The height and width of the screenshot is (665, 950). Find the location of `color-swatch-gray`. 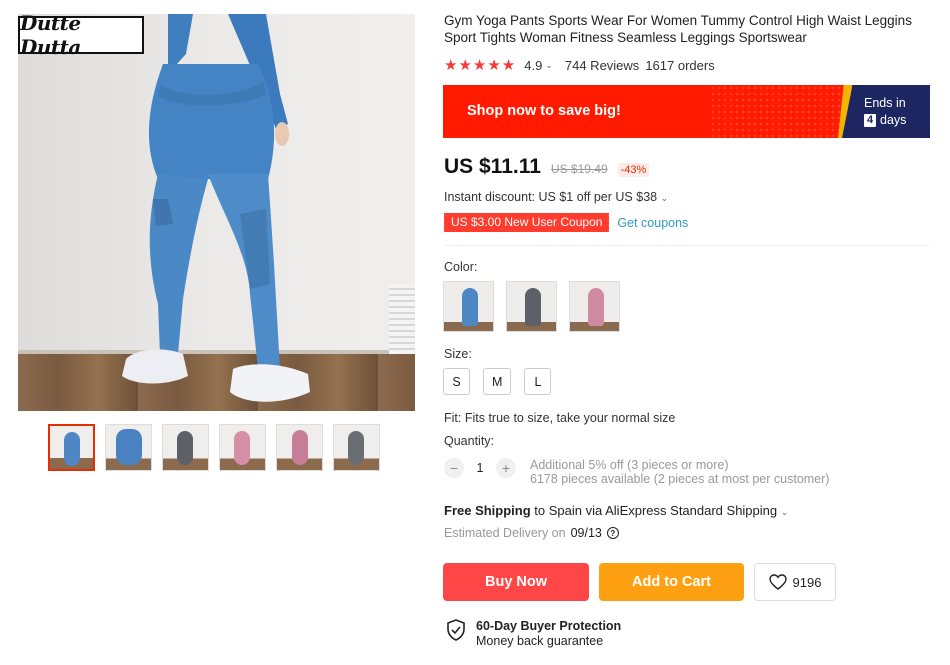

color-swatch-gray is located at coordinates (531, 306).